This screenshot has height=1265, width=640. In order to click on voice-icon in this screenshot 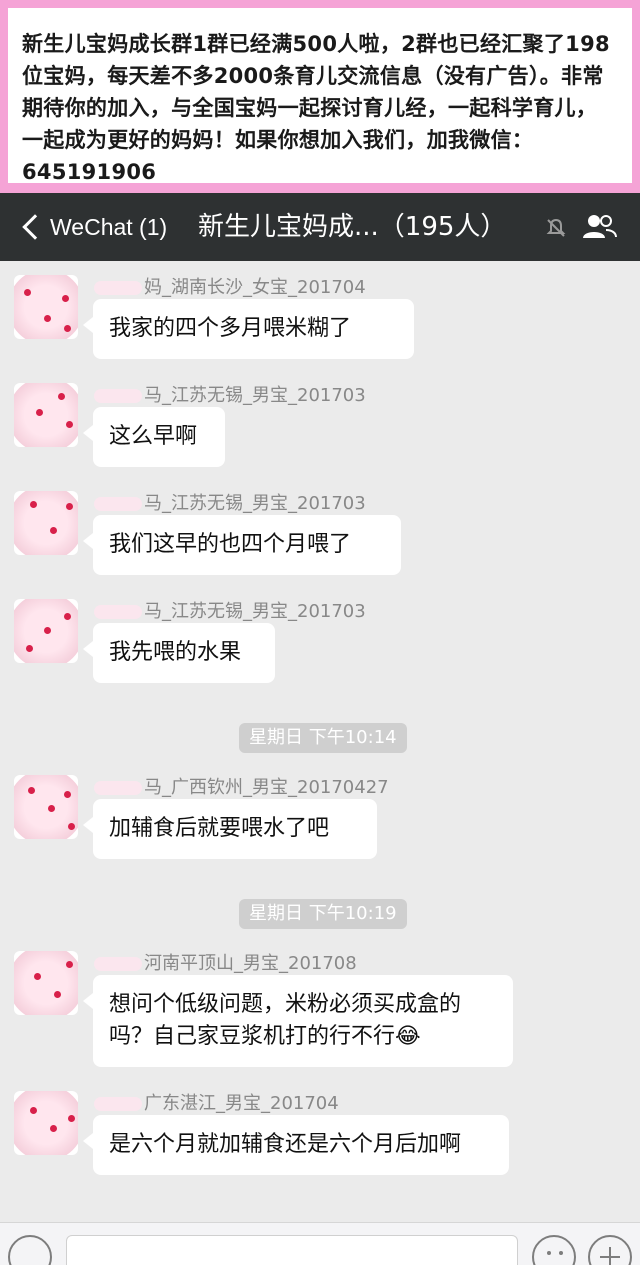, I will do `click(30, 1250)`.